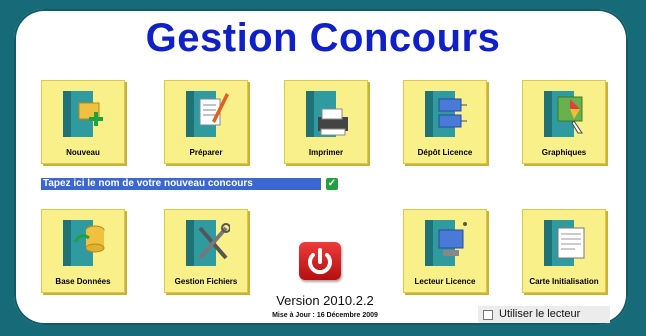 The image size is (646, 336). I want to click on preparer-label: Préparer, so click(206, 152).